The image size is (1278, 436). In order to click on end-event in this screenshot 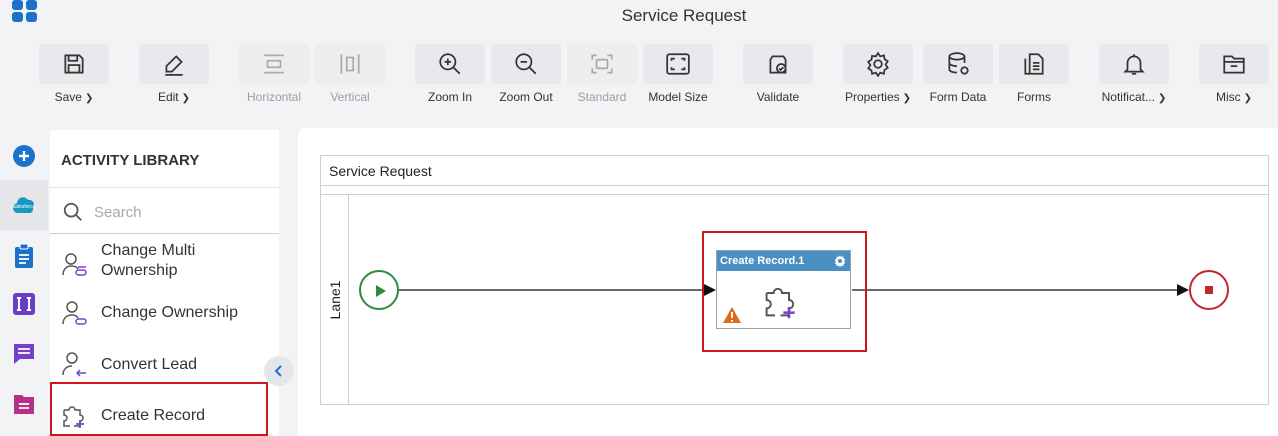, I will do `click(1209, 290)`.